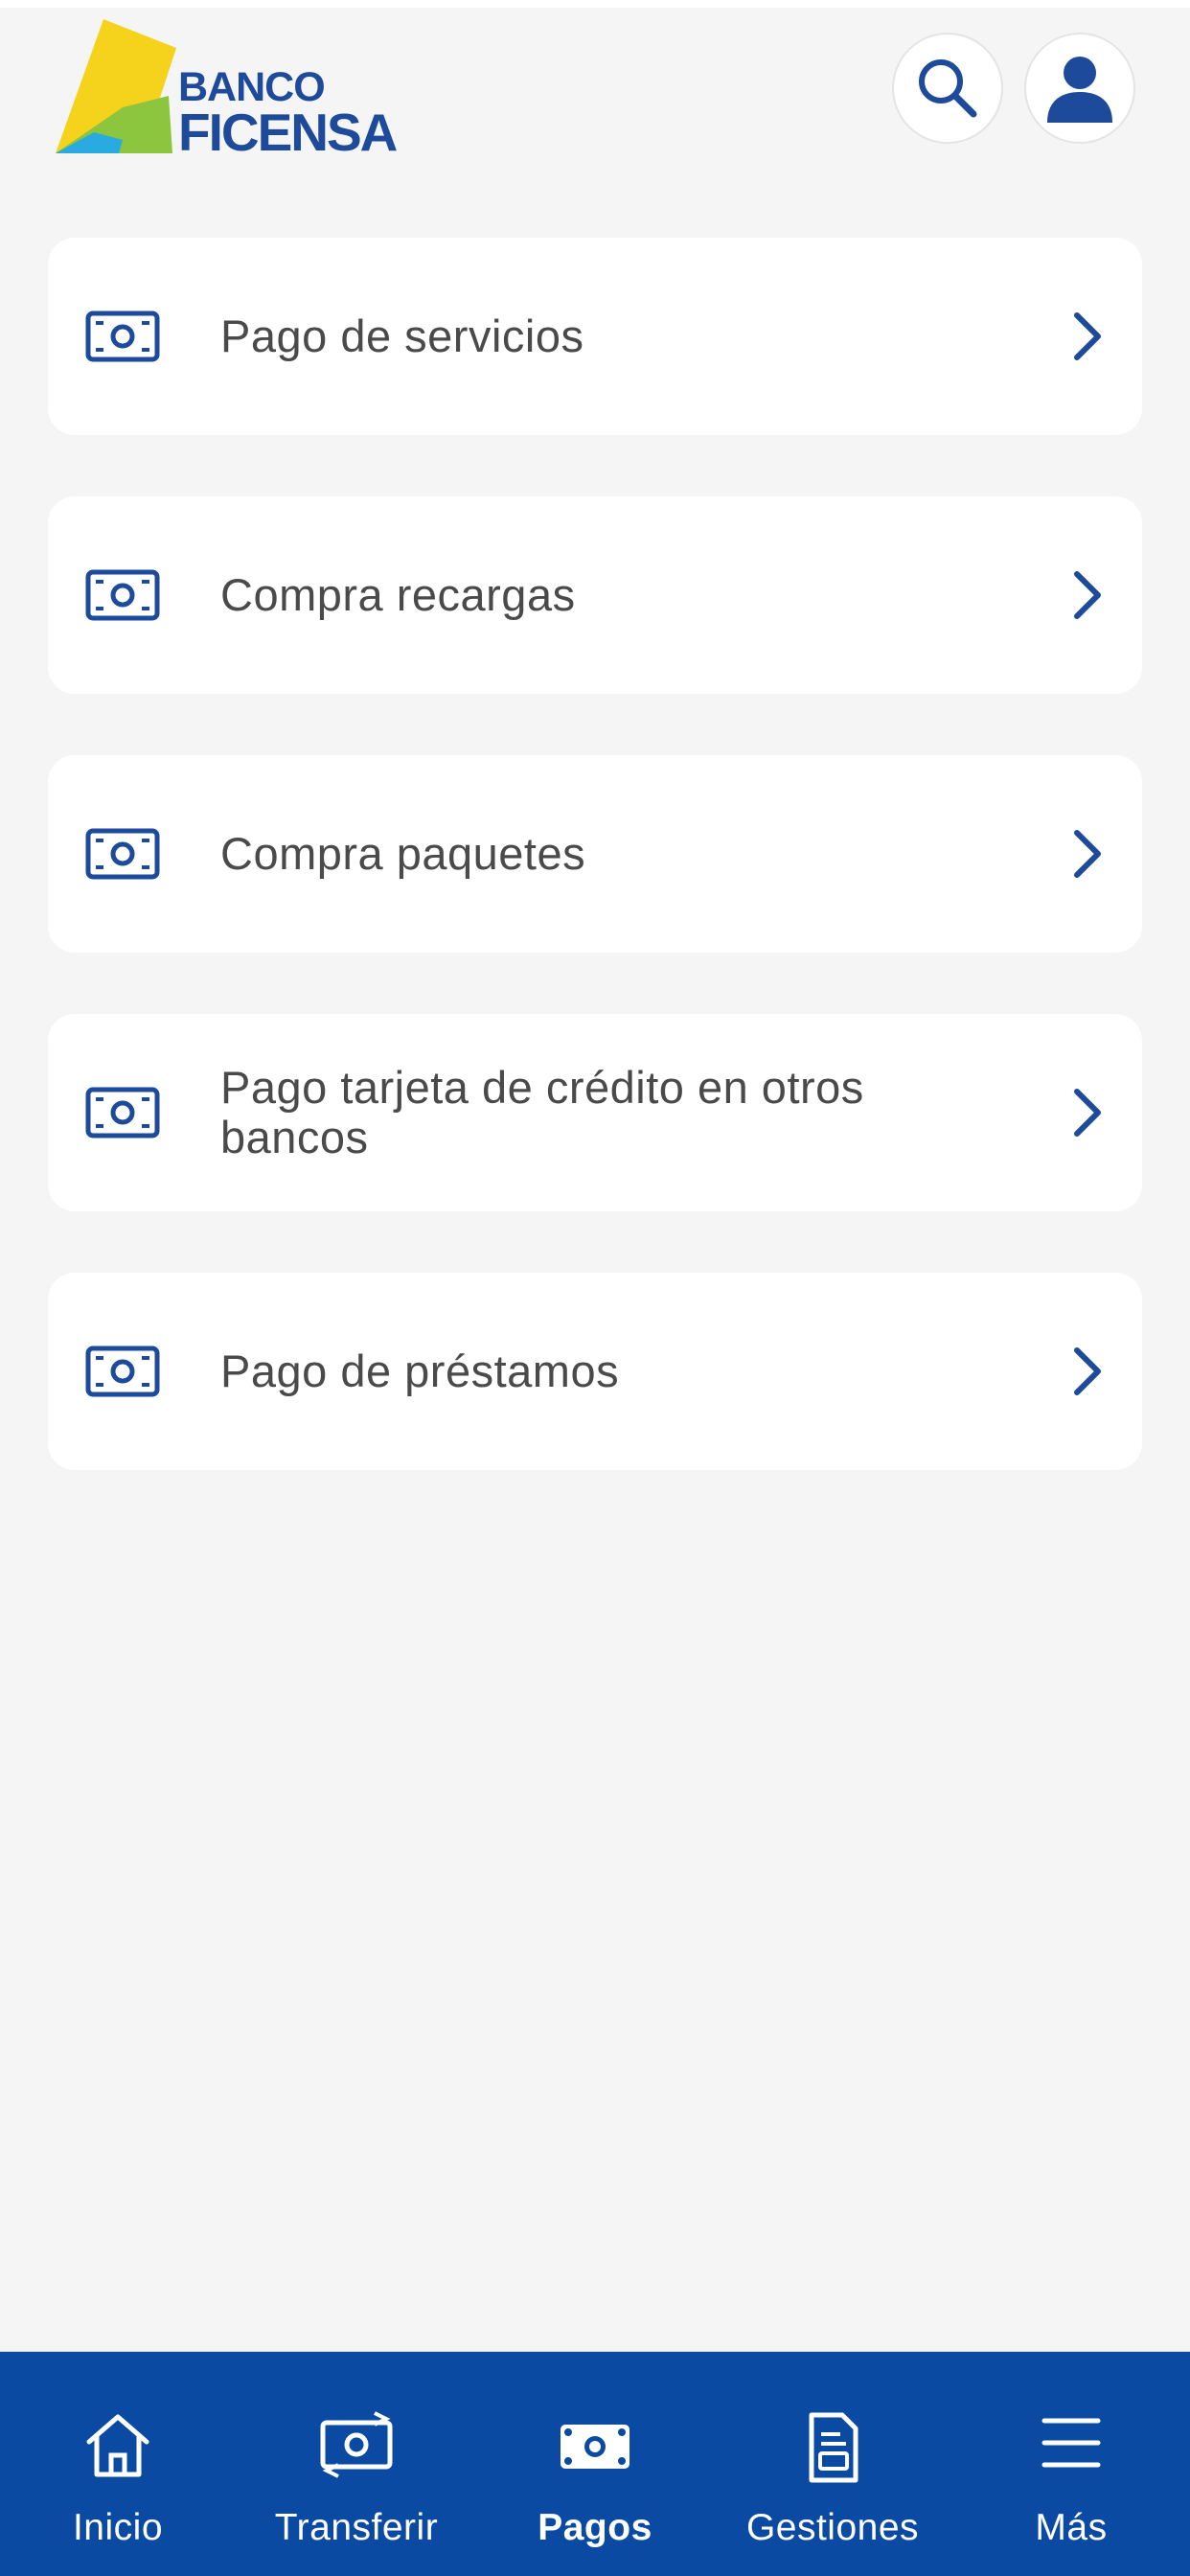 The height and width of the screenshot is (2576, 1190). I want to click on menu-item-pago-tarjeta-otros-bancos: Pago tarjeta de crédito en otros bancos, so click(595, 1112).